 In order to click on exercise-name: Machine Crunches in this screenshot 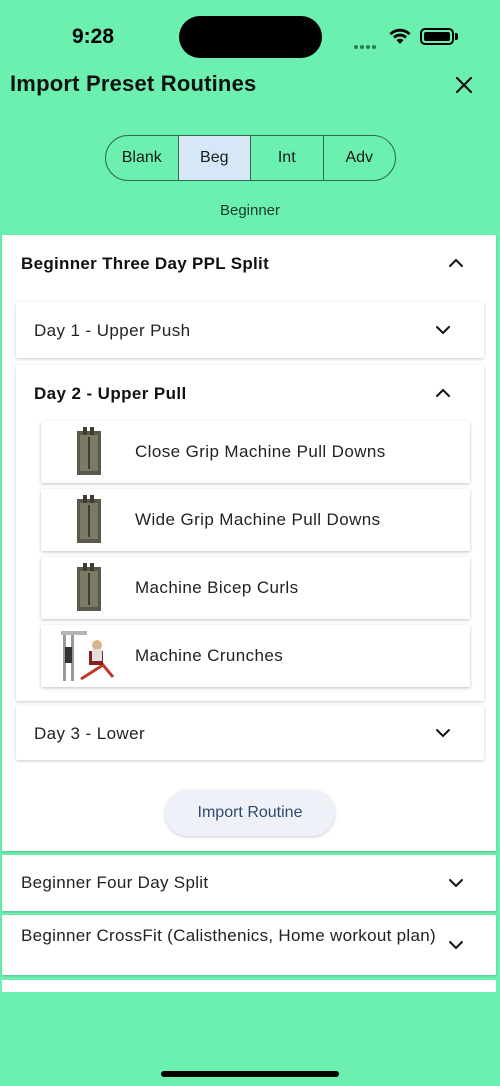, I will do `click(209, 655)`.